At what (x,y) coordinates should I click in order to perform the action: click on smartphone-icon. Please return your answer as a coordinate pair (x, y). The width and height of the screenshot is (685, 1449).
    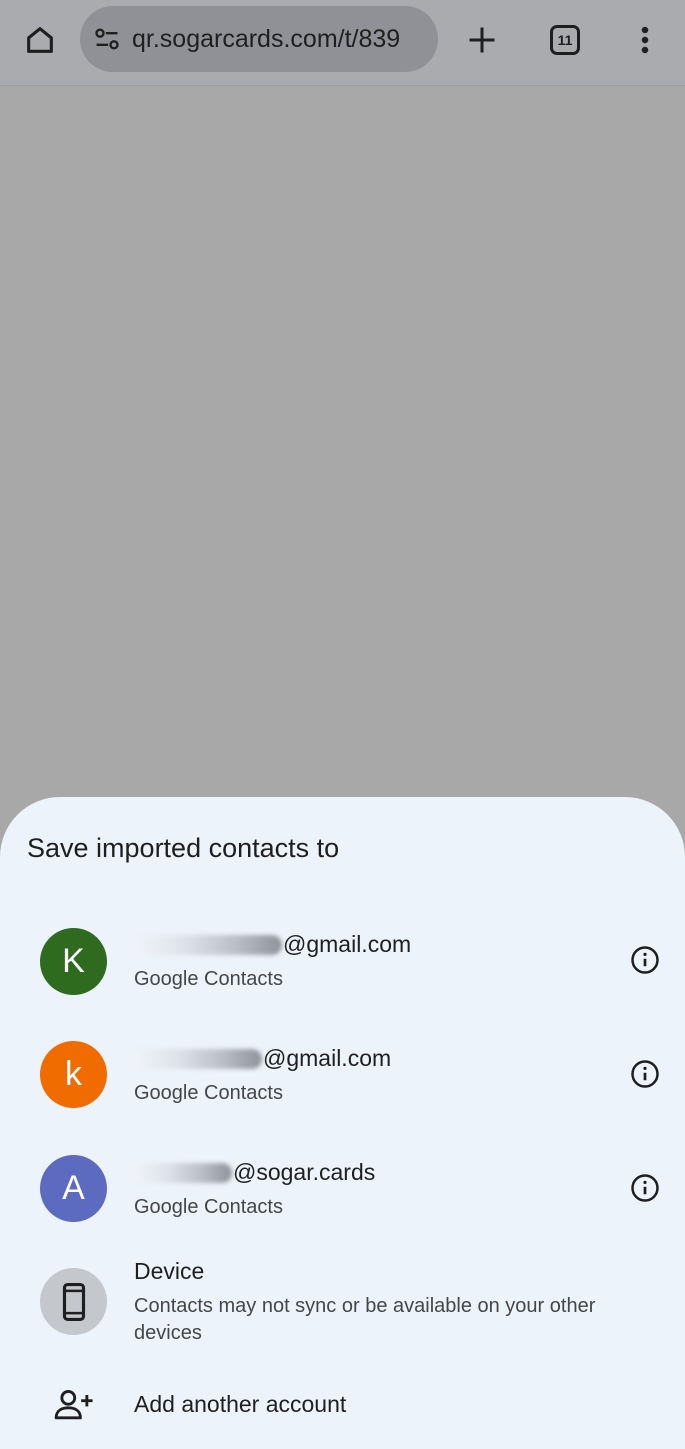
    Looking at the image, I should click on (73, 1301).